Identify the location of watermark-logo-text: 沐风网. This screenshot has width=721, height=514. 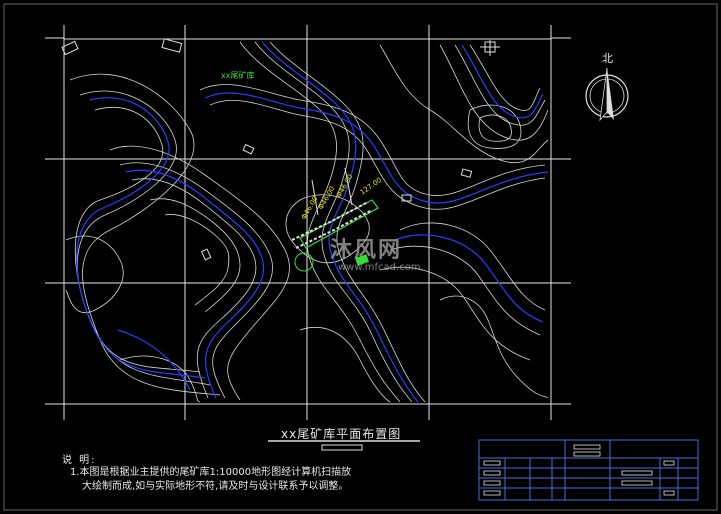
(366, 250).